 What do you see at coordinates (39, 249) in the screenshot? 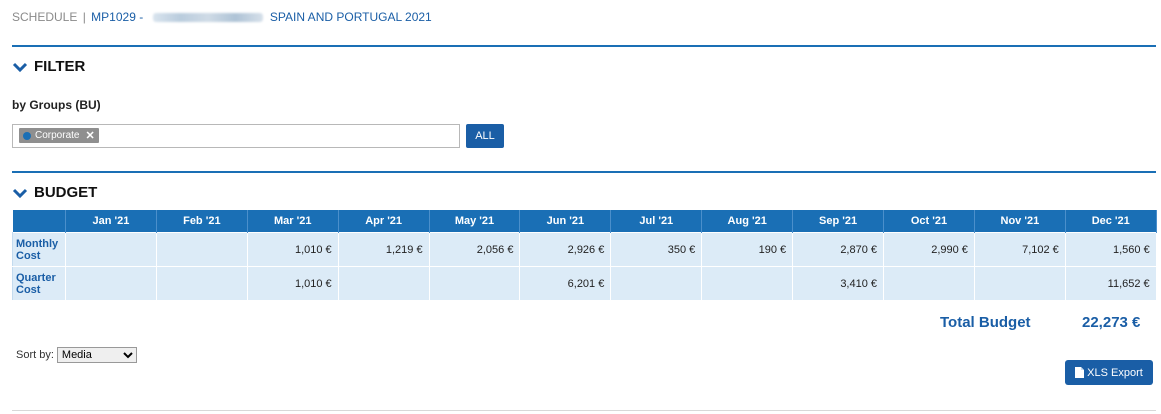
I see `row-label: Monthly Cost` at bounding box center [39, 249].